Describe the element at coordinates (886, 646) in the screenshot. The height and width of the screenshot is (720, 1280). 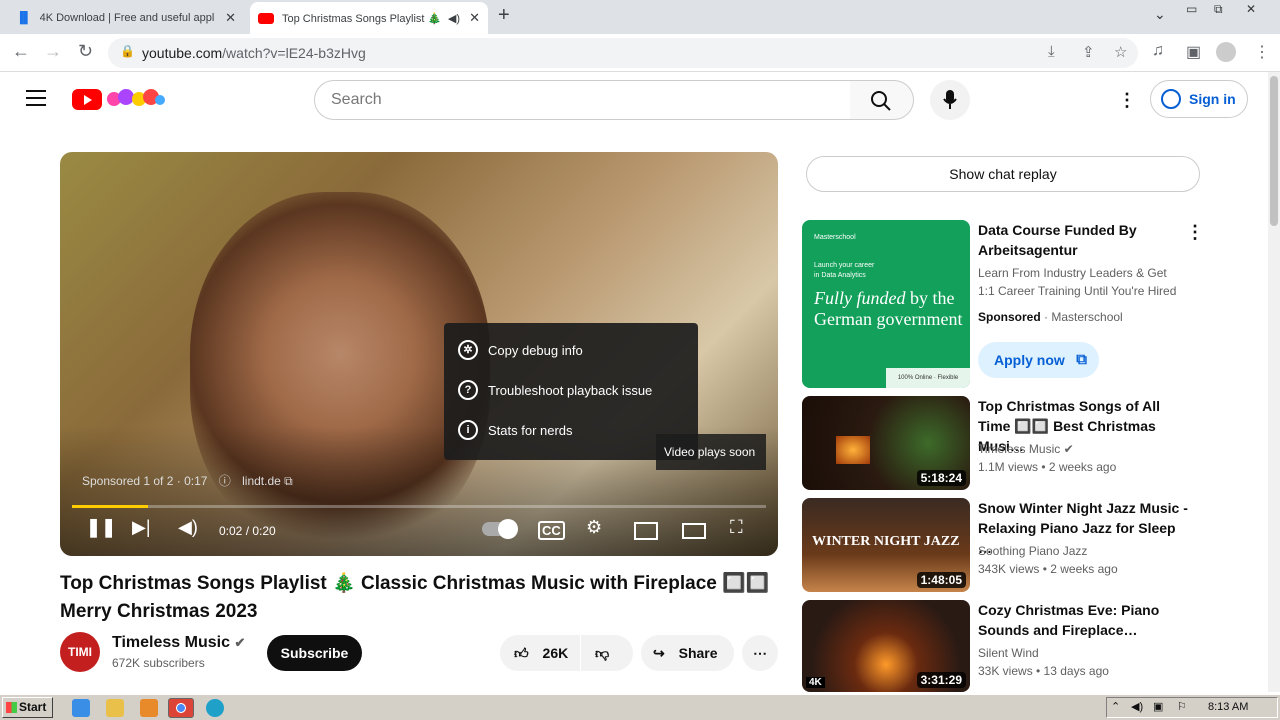
I see `related-thumbnail: 4K 3:31:29` at that location.